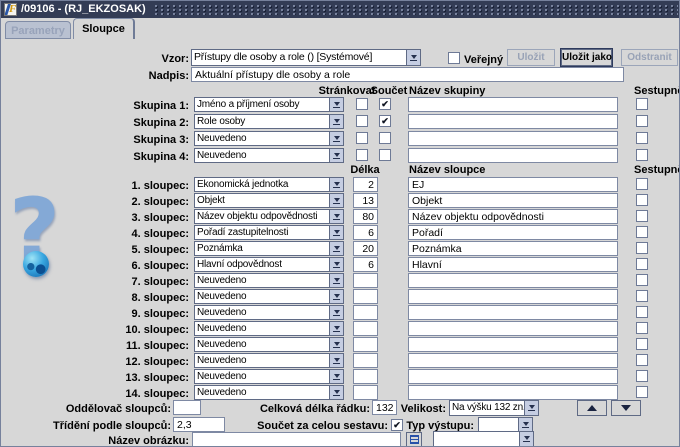 This screenshot has height=447, width=680. Describe the element at coordinates (407, 74) in the screenshot. I see `nadpis-input` at that location.